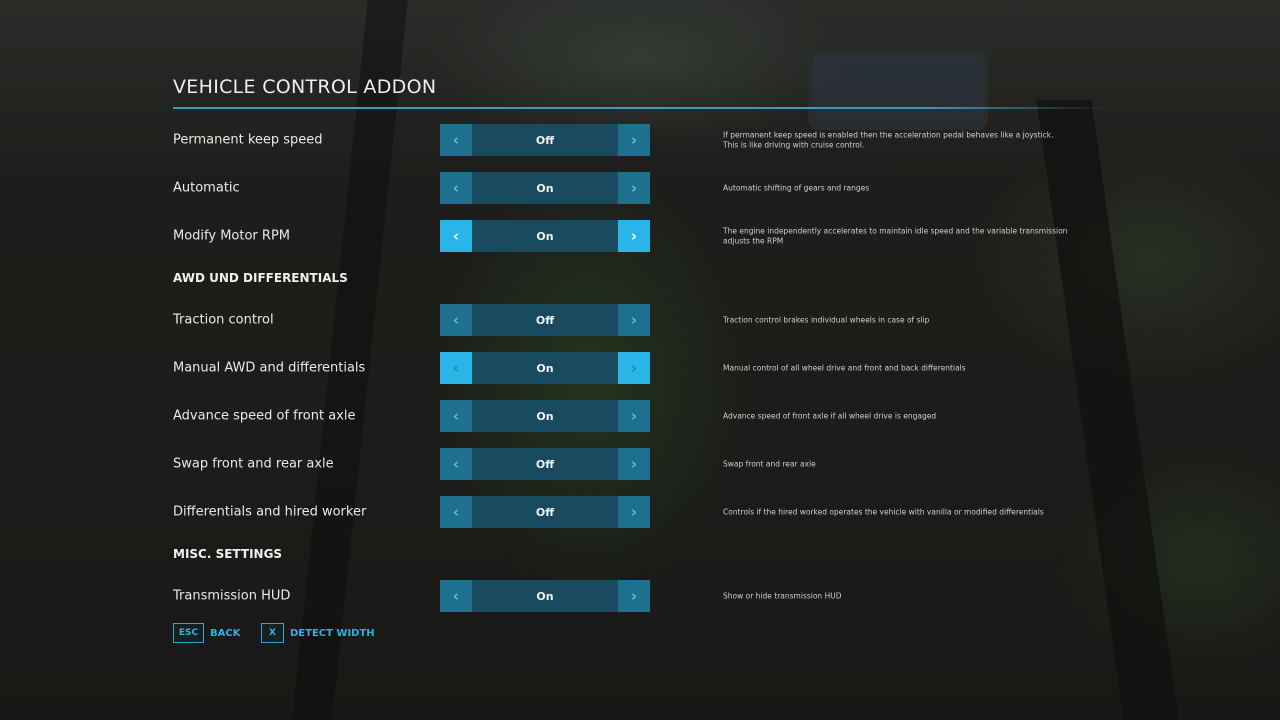 Image resolution: width=1280 pixels, height=720 pixels. Describe the element at coordinates (272, 633) in the screenshot. I see `x-key-icon: X` at that location.